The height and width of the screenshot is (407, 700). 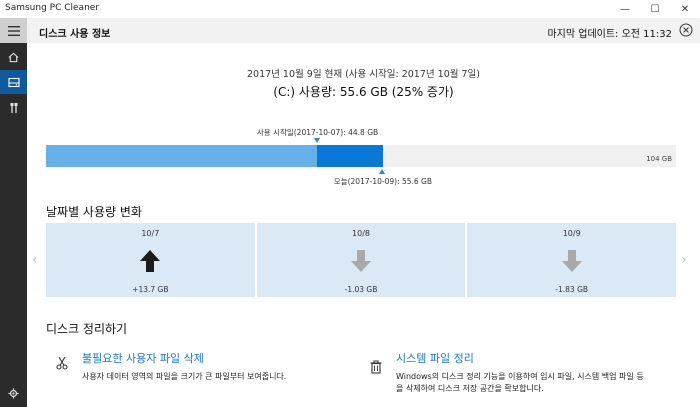 I want to click on daily-tile: 10/8 -1.03 GB, so click(x=361, y=260).